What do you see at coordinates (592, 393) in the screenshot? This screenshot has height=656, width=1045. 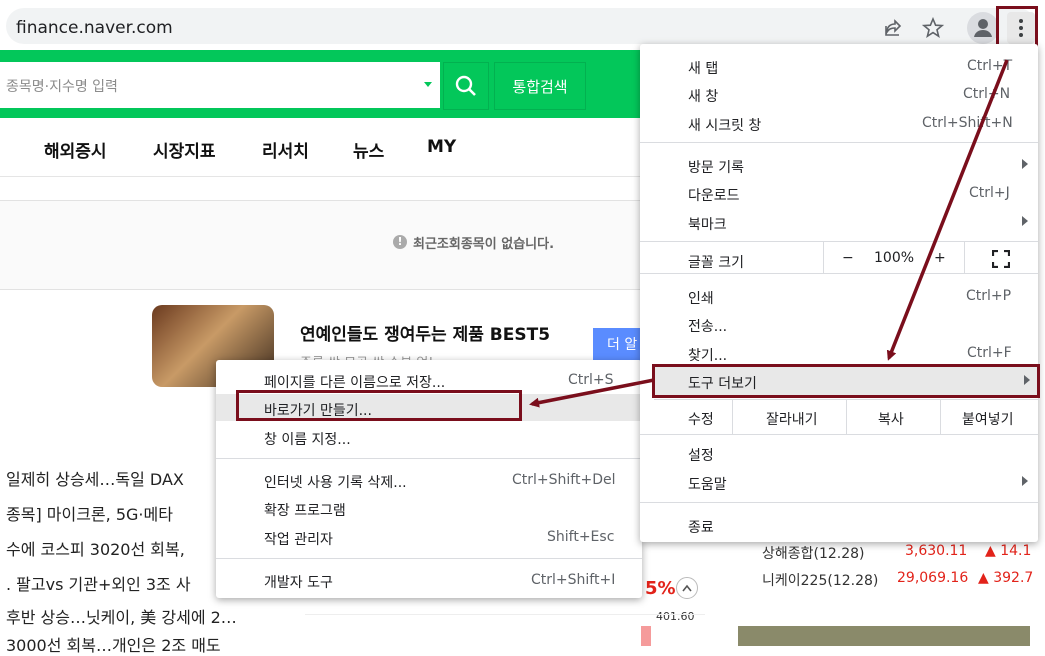 I see `arrow-to-create-shortcut` at bounding box center [592, 393].